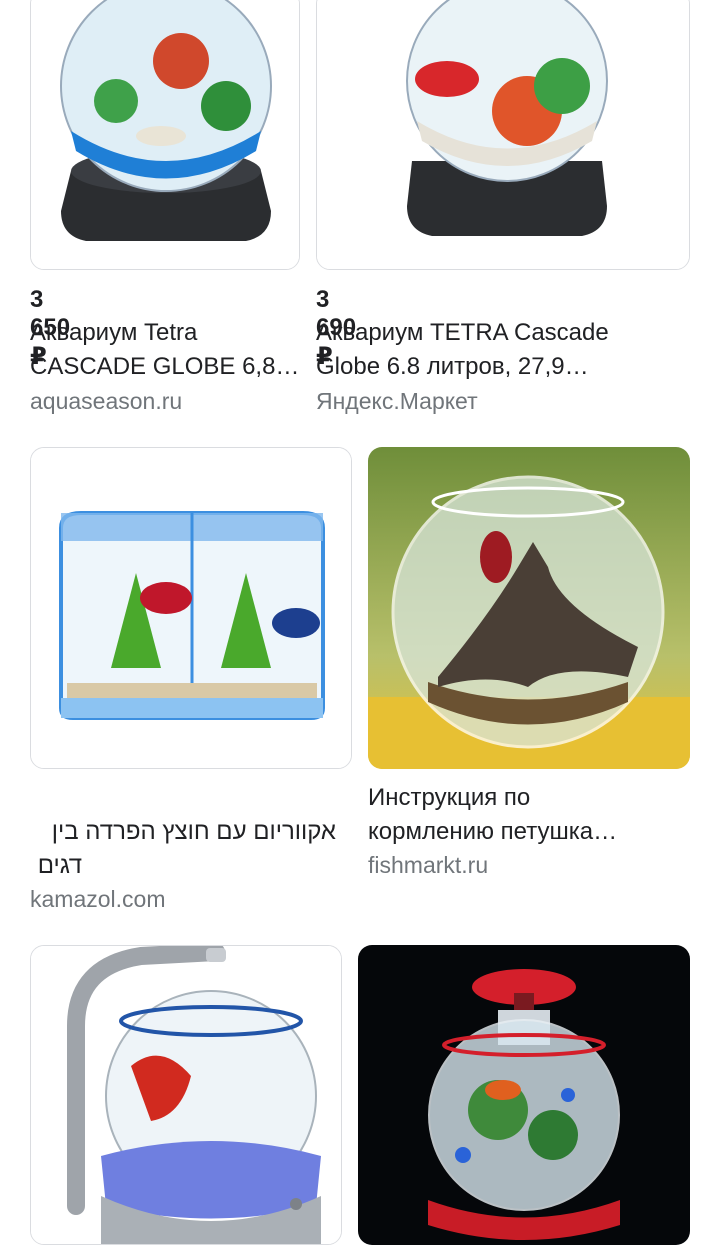 The width and height of the screenshot is (720, 1245). Describe the element at coordinates (449, 798) in the screenshot. I see `result-title-4-line1: Инструкция по` at that location.